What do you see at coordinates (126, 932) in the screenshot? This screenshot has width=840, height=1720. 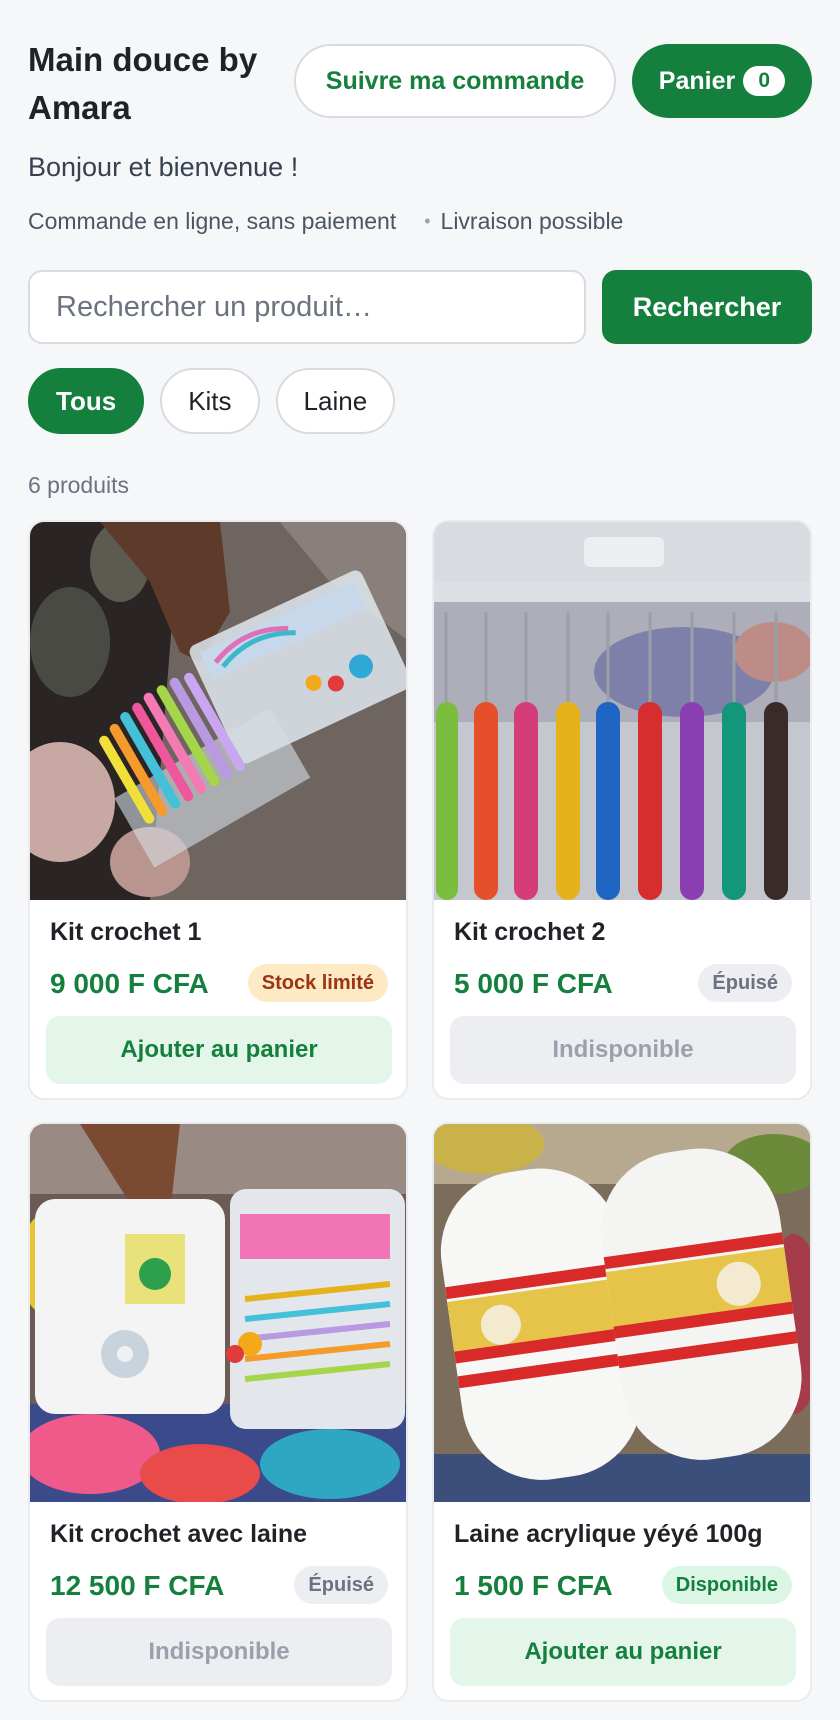 I see `product-name: Kit crochet 1` at bounding box center [126, 932].